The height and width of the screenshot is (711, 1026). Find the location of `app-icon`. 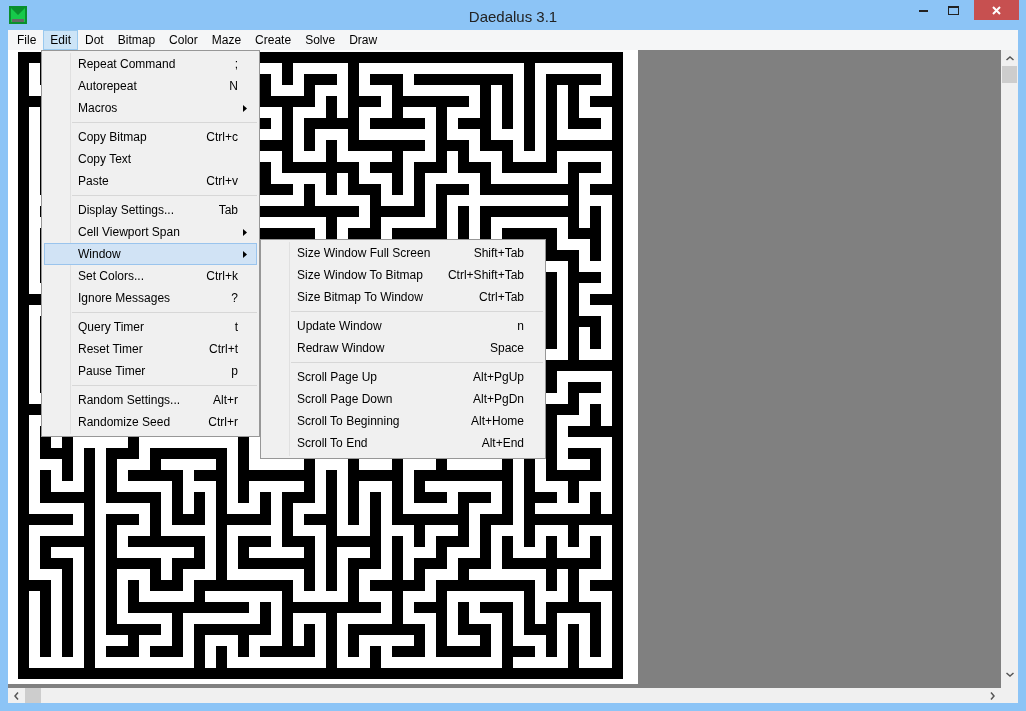

app-icon is located at coordinates (18, 15).